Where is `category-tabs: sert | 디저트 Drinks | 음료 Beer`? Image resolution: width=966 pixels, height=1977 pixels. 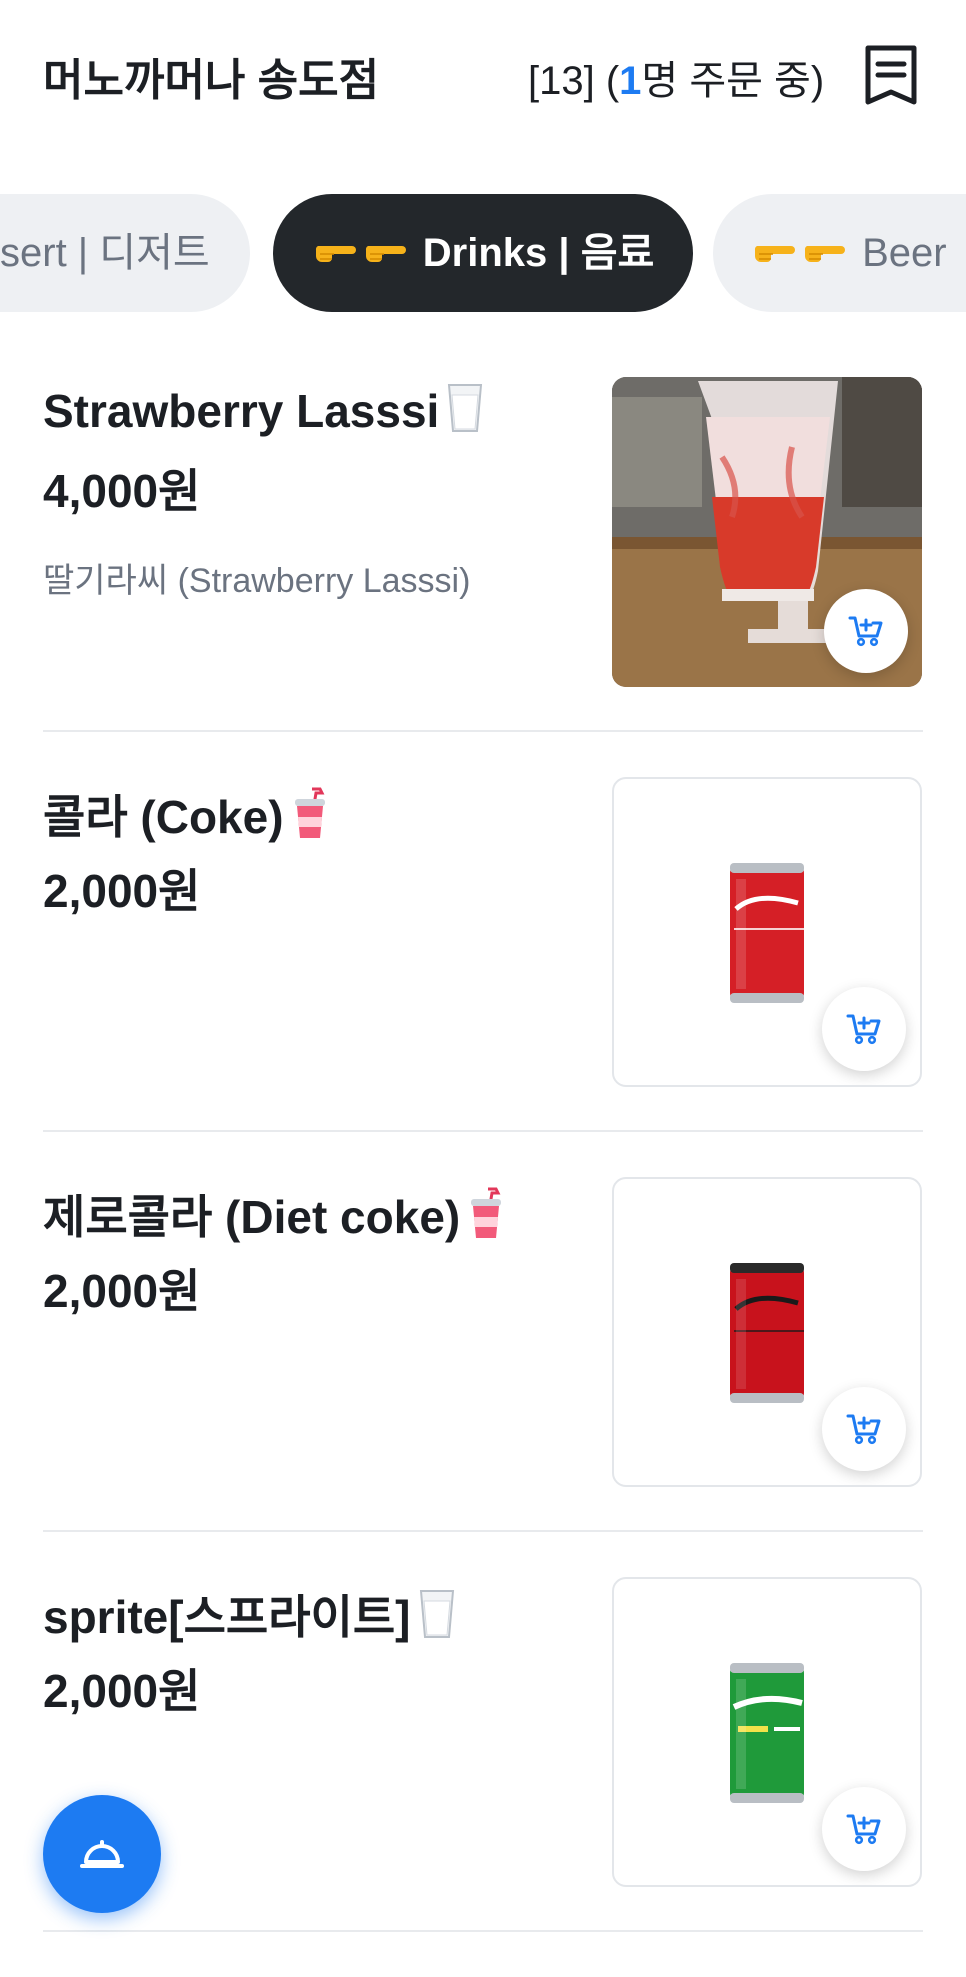 category-tabs: sert | 디저트 Drinks | 음료 Beer is located at coordinates (483, 254).